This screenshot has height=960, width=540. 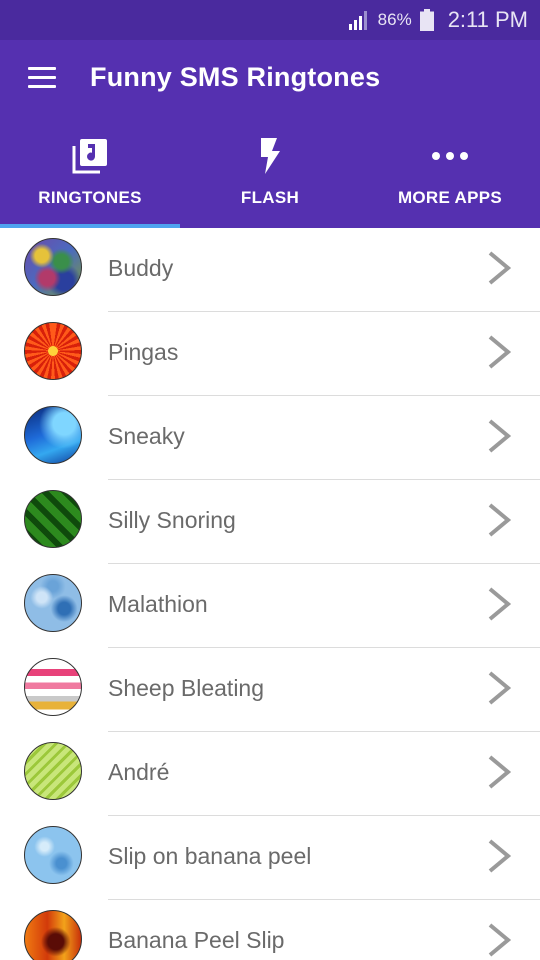 What do you see at coordinates (270, 20) in the screenshot?
I see `status-bar: 86% 2:11 PM` at bounding box center [270, 20].